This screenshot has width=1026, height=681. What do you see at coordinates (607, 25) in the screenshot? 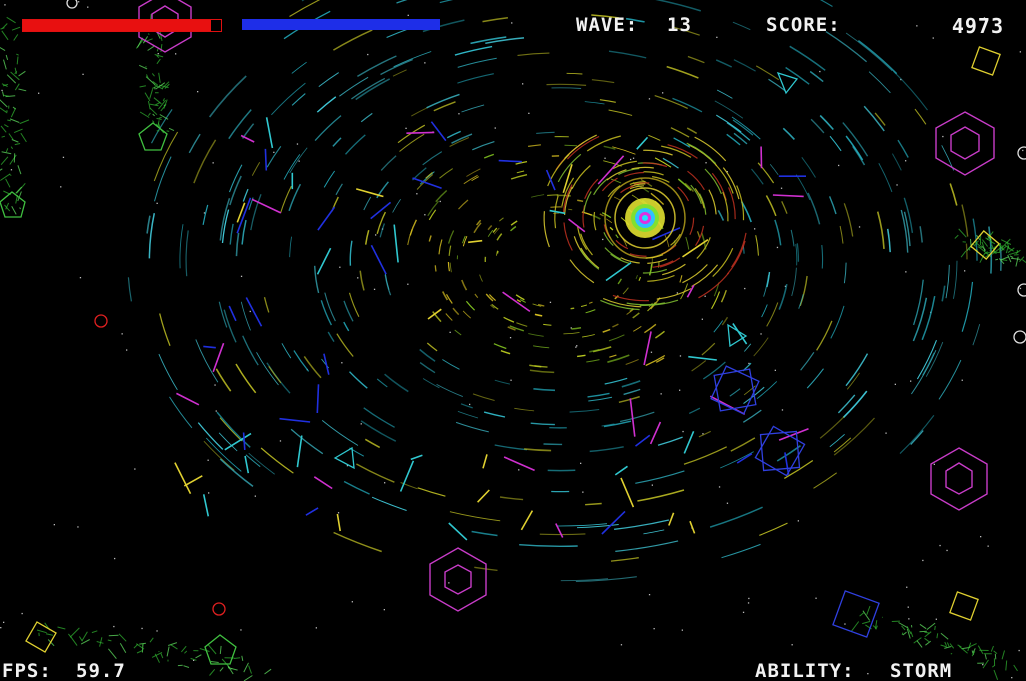
I see `wave-label: WAVE:` at bounding box center [607, 25].